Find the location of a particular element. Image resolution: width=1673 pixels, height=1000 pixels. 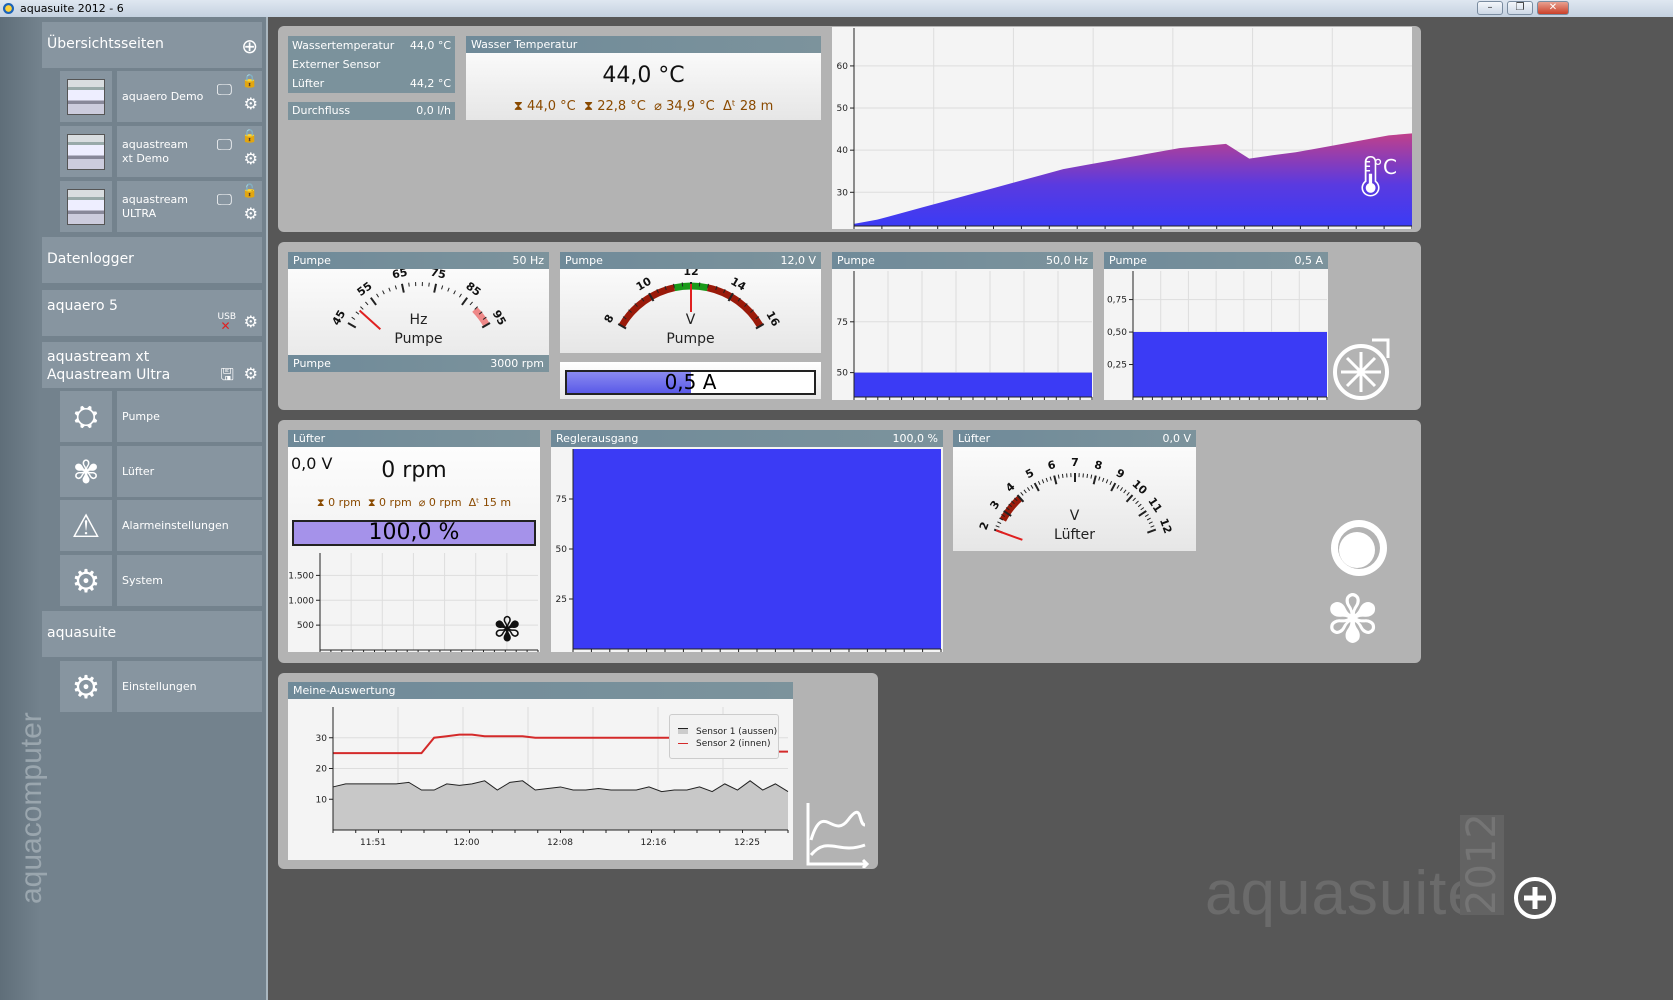

thermometer-icon: 🌡︎ °C is located at coordinates (1371, 177).